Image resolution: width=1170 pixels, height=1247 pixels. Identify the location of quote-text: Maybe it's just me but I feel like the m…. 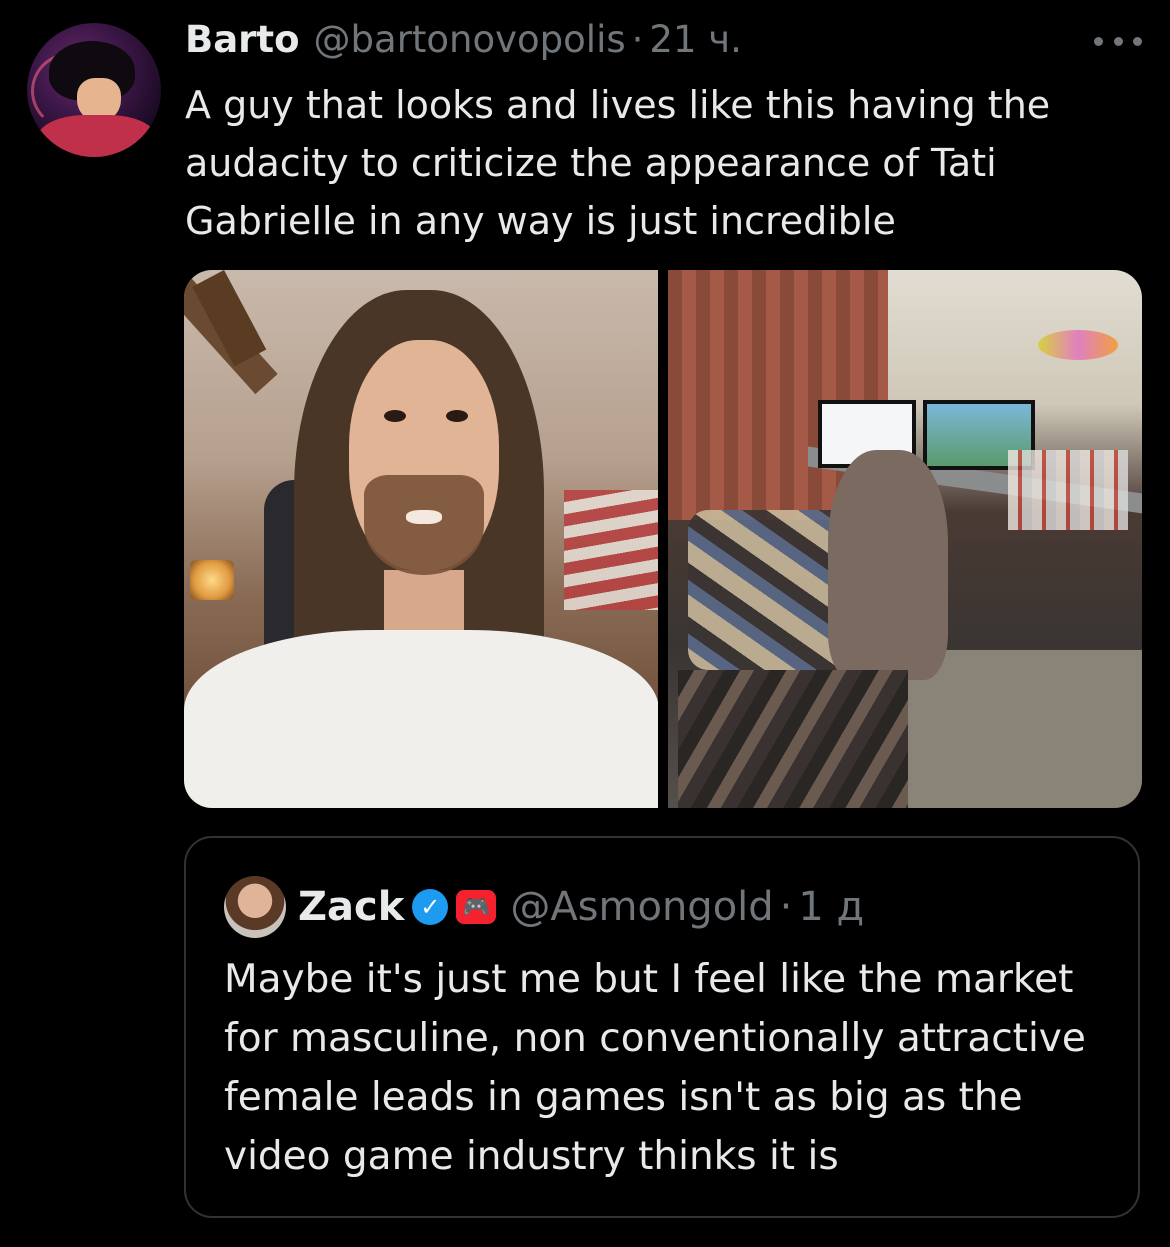
(655, 1068).